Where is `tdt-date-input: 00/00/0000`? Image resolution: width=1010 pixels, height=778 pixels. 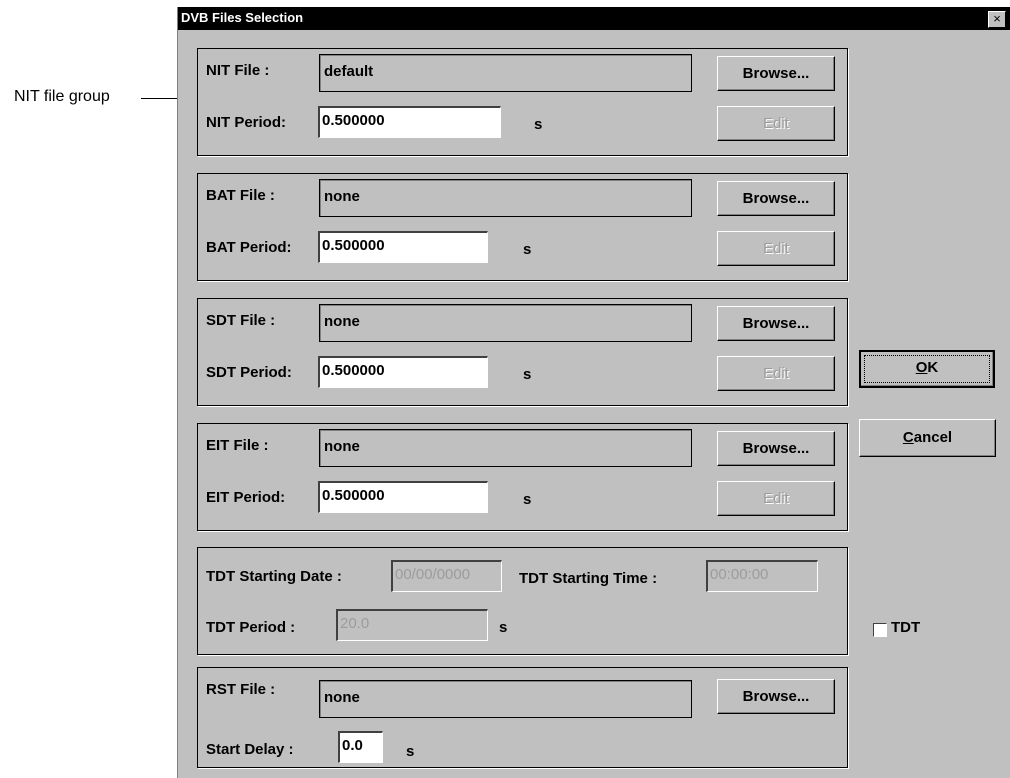
tdt-date-input: 00/00/0000 is located at coordinates (446, 576).